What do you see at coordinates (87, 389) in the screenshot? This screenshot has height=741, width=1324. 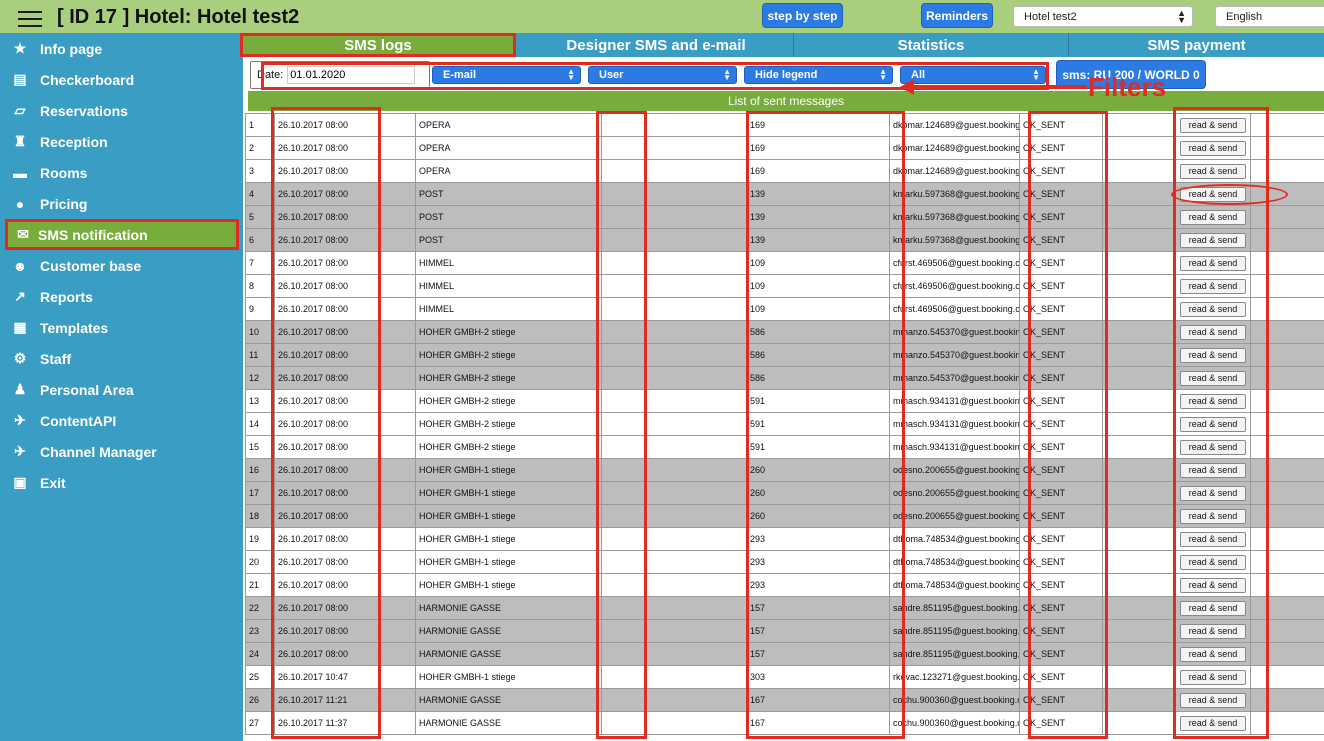 I see `sidebar-item-label: Personal Area` at bounding box center [87, 389].